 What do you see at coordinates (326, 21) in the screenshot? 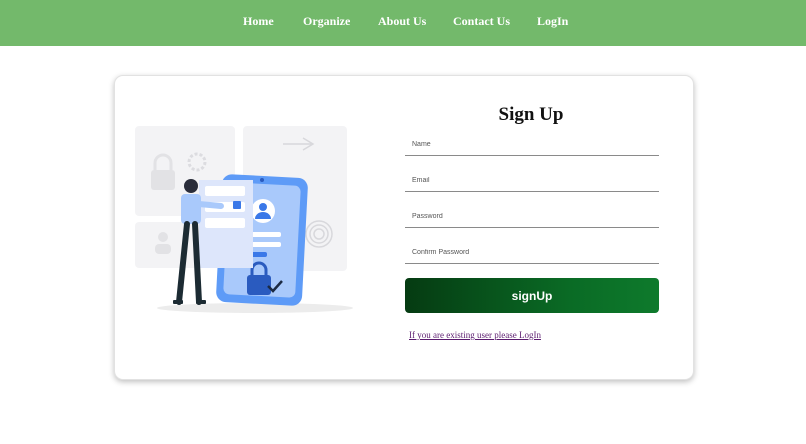
I see `nav-organize-link: Organize` at bounding box center [326, 21].